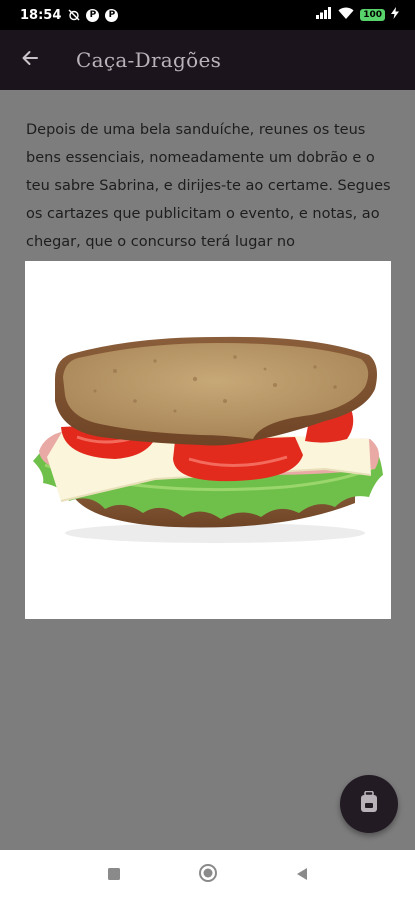  I want to click on arrow-left-icon, so click(30, 60).